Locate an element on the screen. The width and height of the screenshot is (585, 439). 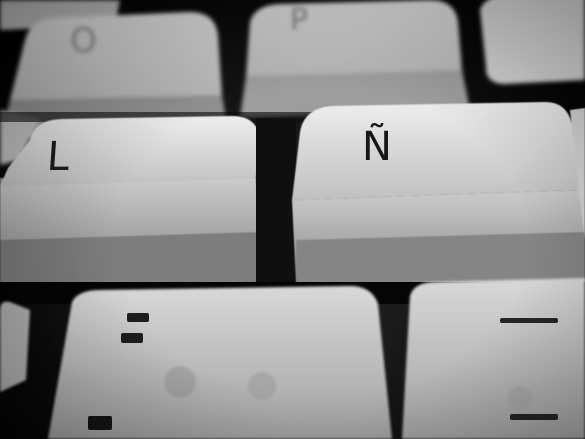
dash-mark-lower is located at coordinates (534, 417).